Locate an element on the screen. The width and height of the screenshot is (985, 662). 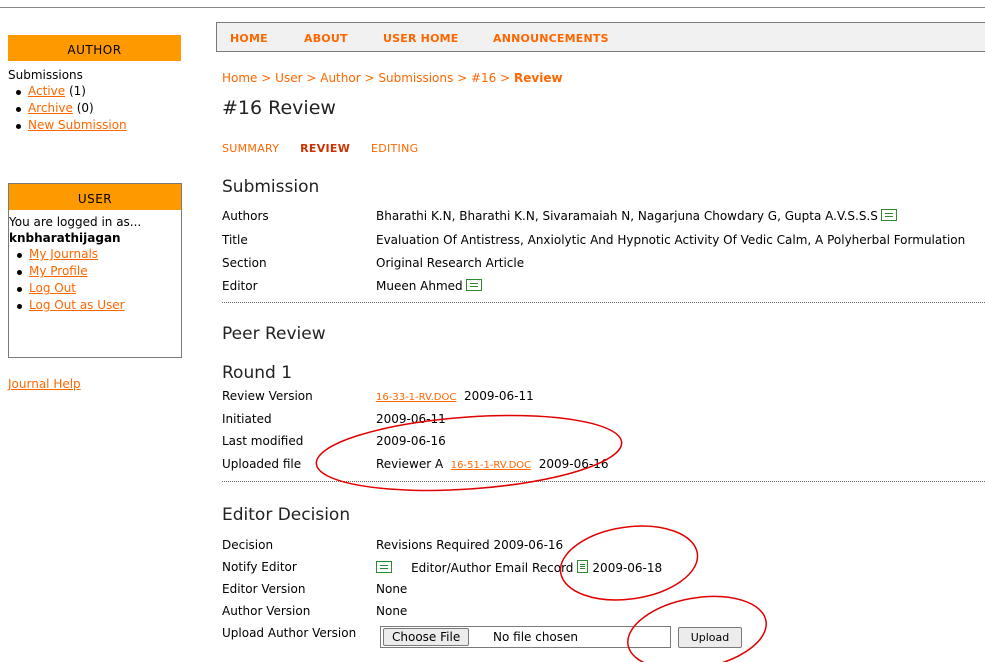
editor-value: Mueen Ahmed is located at coordinates (419, 286).